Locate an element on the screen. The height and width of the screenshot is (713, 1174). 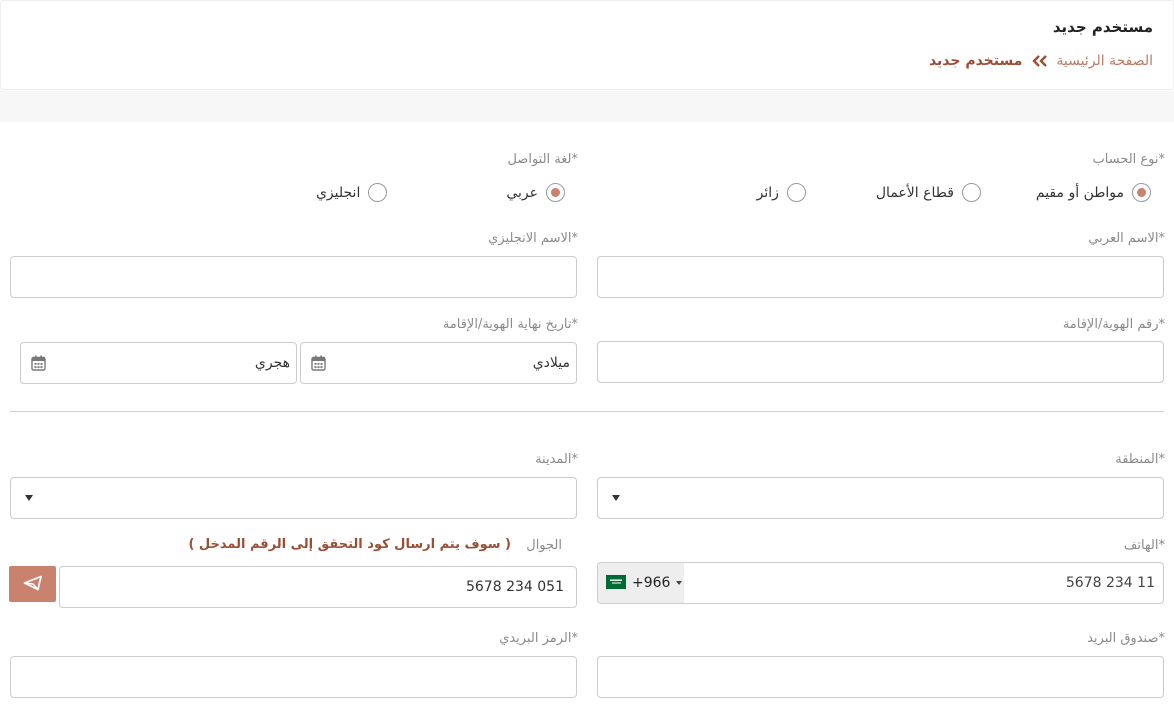
postal-code-input is located at coordinates (293, 677).